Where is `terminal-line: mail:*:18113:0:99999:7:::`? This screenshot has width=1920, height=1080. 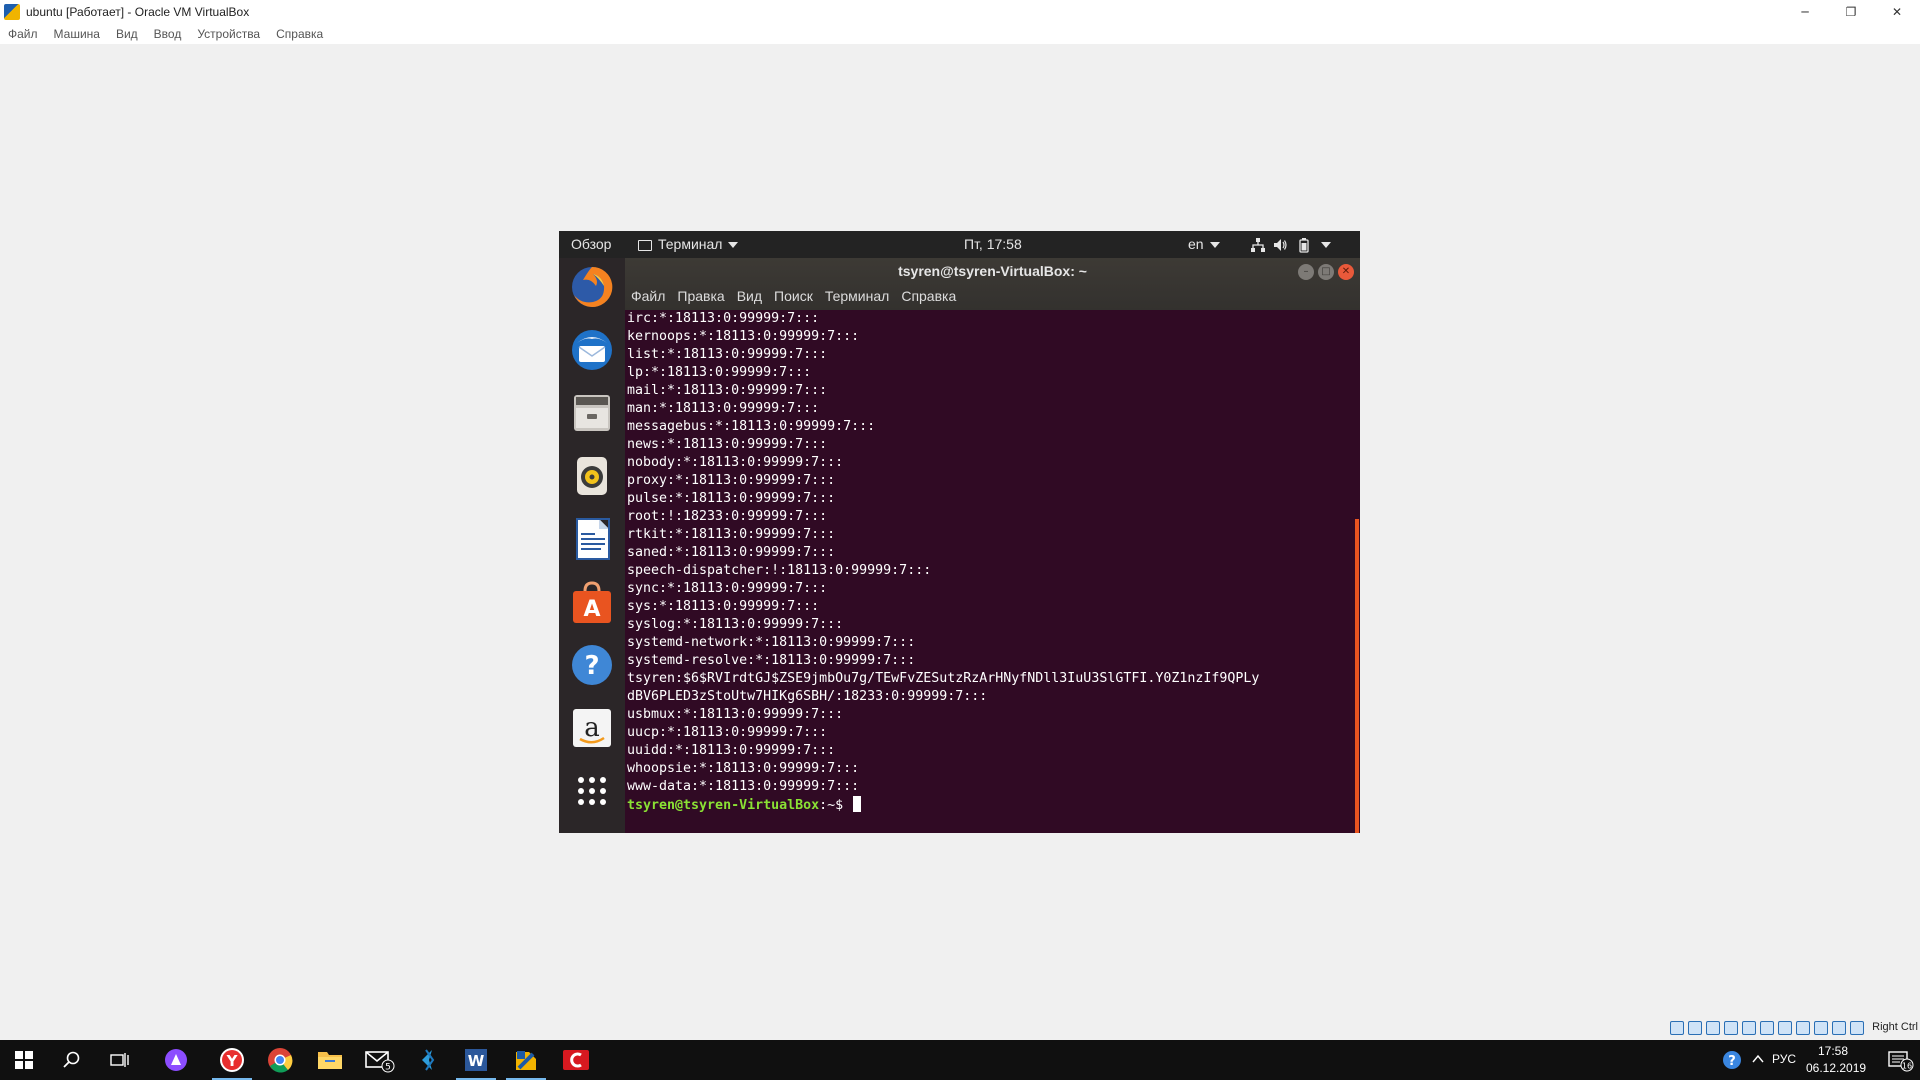 terminal-line: mail:*:18113:0:99999:7::: is located at coordinates (727, 390).